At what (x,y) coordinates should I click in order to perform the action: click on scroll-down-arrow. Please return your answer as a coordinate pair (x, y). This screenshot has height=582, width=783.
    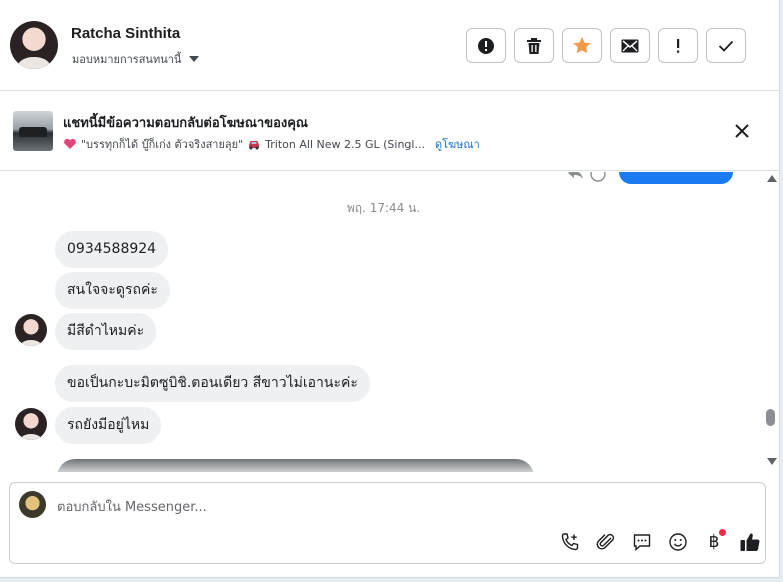
    Looking at the image, I should click on (772, 461).